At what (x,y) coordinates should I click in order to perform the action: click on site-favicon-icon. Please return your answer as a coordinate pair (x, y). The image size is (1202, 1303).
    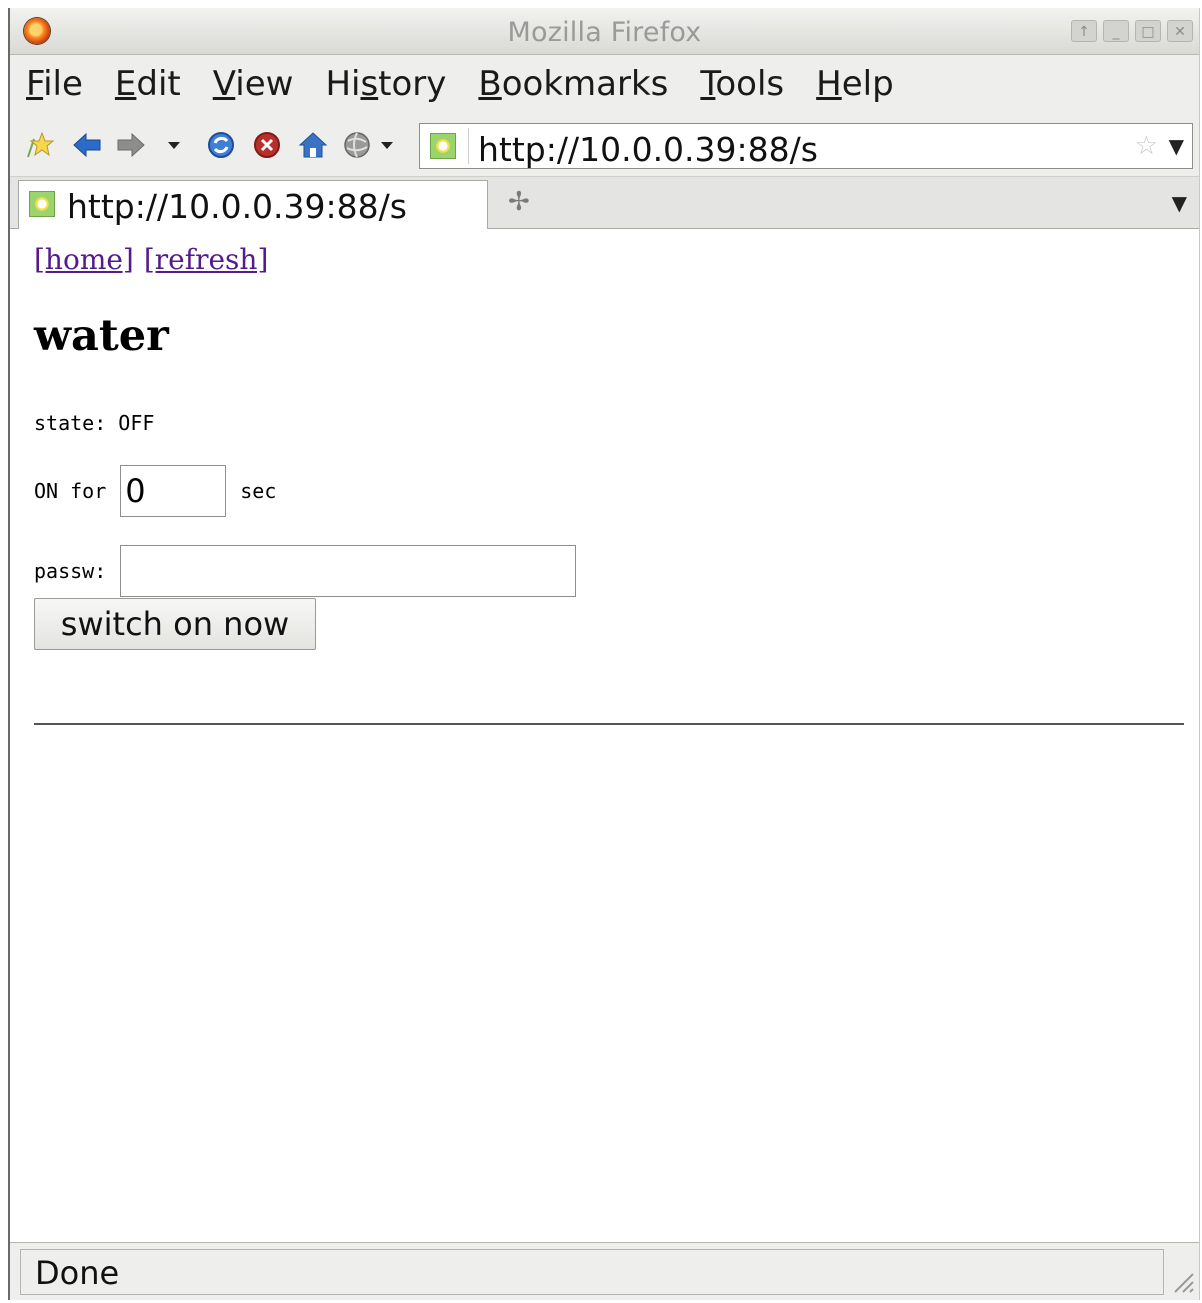
    Looking at the image, I should click on (443, 146).